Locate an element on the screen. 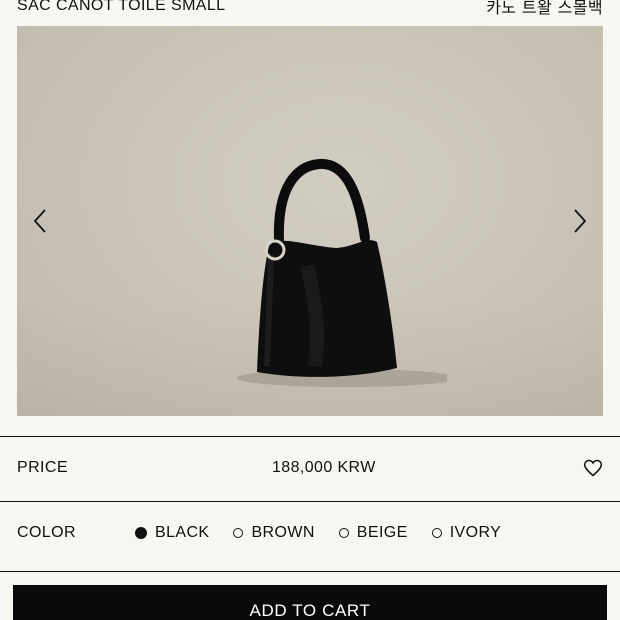 This screenshot has width=620, height=620. product-image is located at coordinates (342, 272).